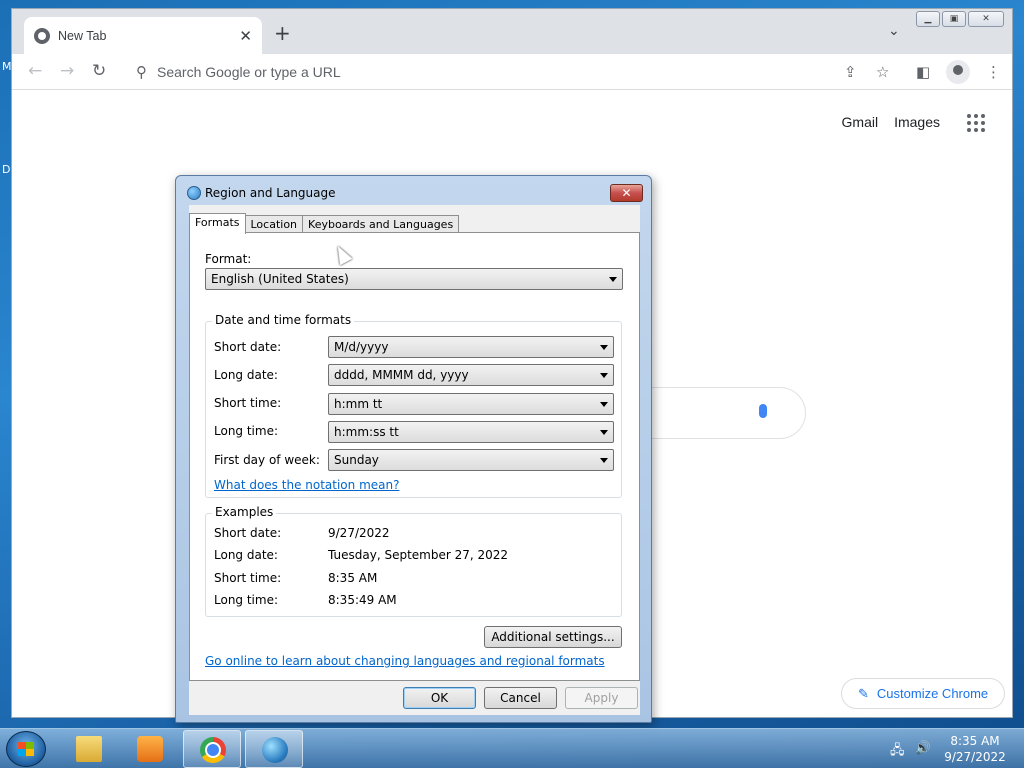 This screenshot has width=1024, height=768. I want to click on short-time-dropdown: h:mm tt, so click(471, 404).